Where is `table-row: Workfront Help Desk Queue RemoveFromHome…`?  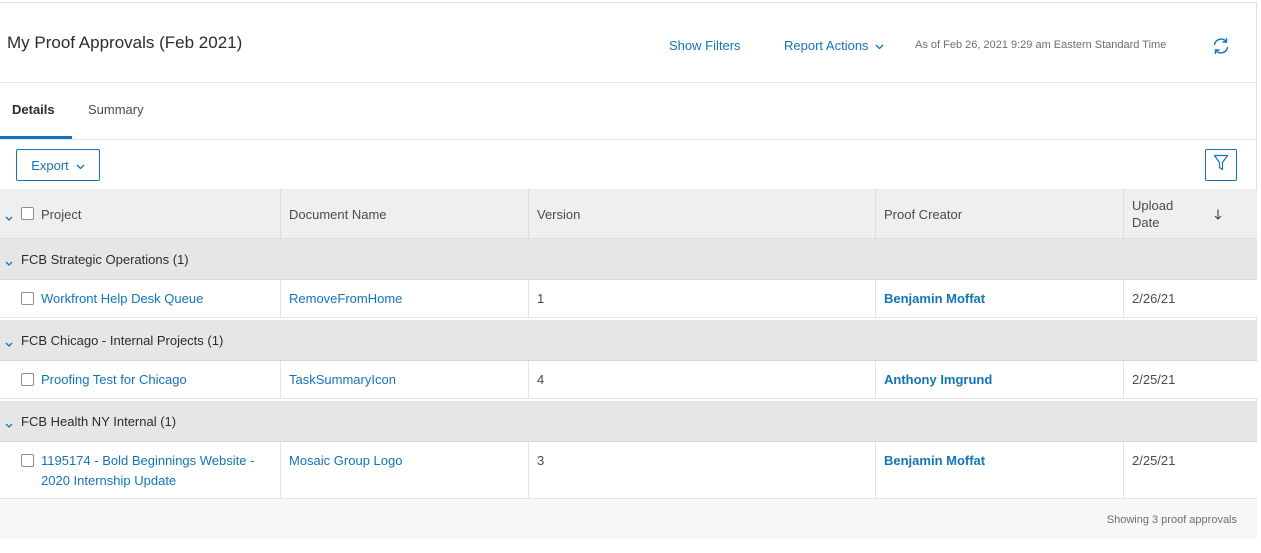
table-row: Workfront Help Desk Queue RemoveFromHome… is located at coordinates (628, 299).